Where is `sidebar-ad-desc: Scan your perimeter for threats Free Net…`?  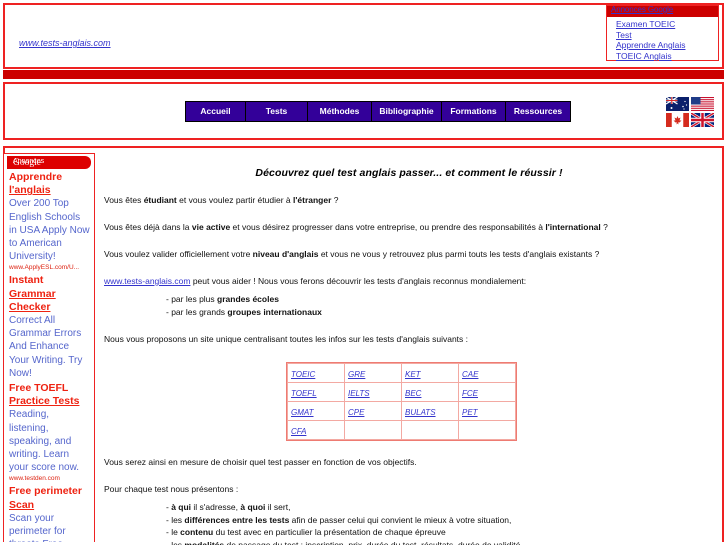
sidebar-ad-desc: Scan your perimeter for threats Free Net… is located at coordinates (37, 527).